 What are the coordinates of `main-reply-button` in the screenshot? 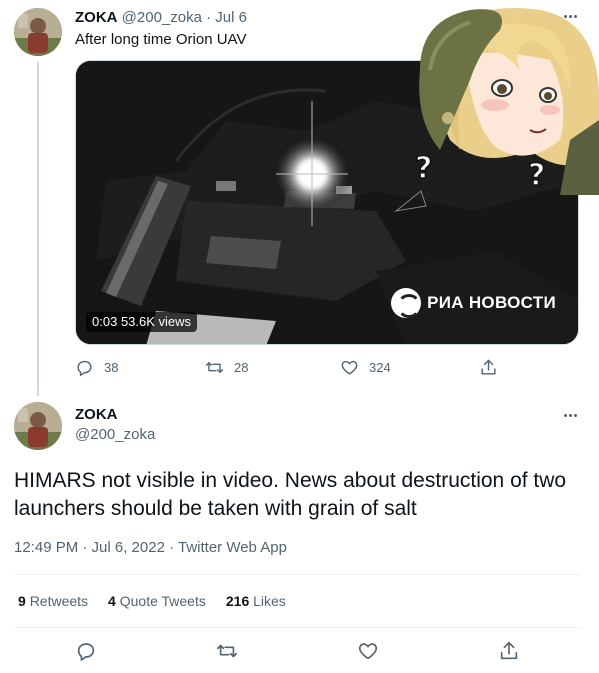 It's located at (86, 651).